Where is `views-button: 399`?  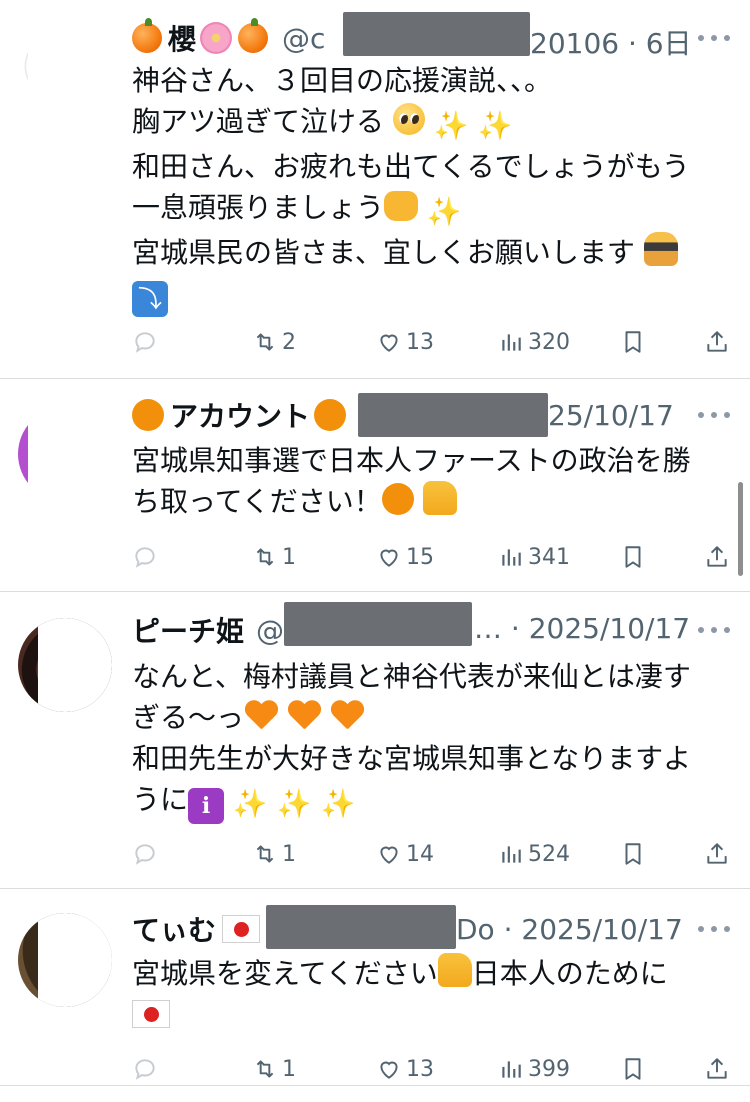
views-button: 399 is located at coordinates (534, 1069).